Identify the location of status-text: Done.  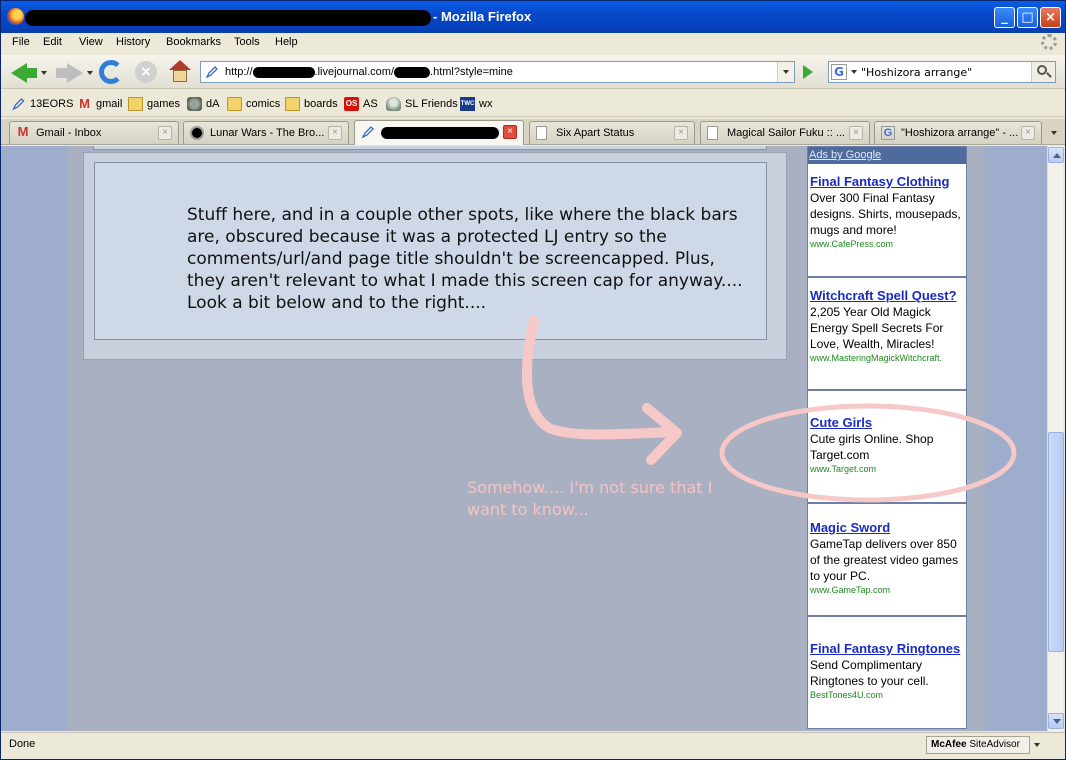
(22, 744).